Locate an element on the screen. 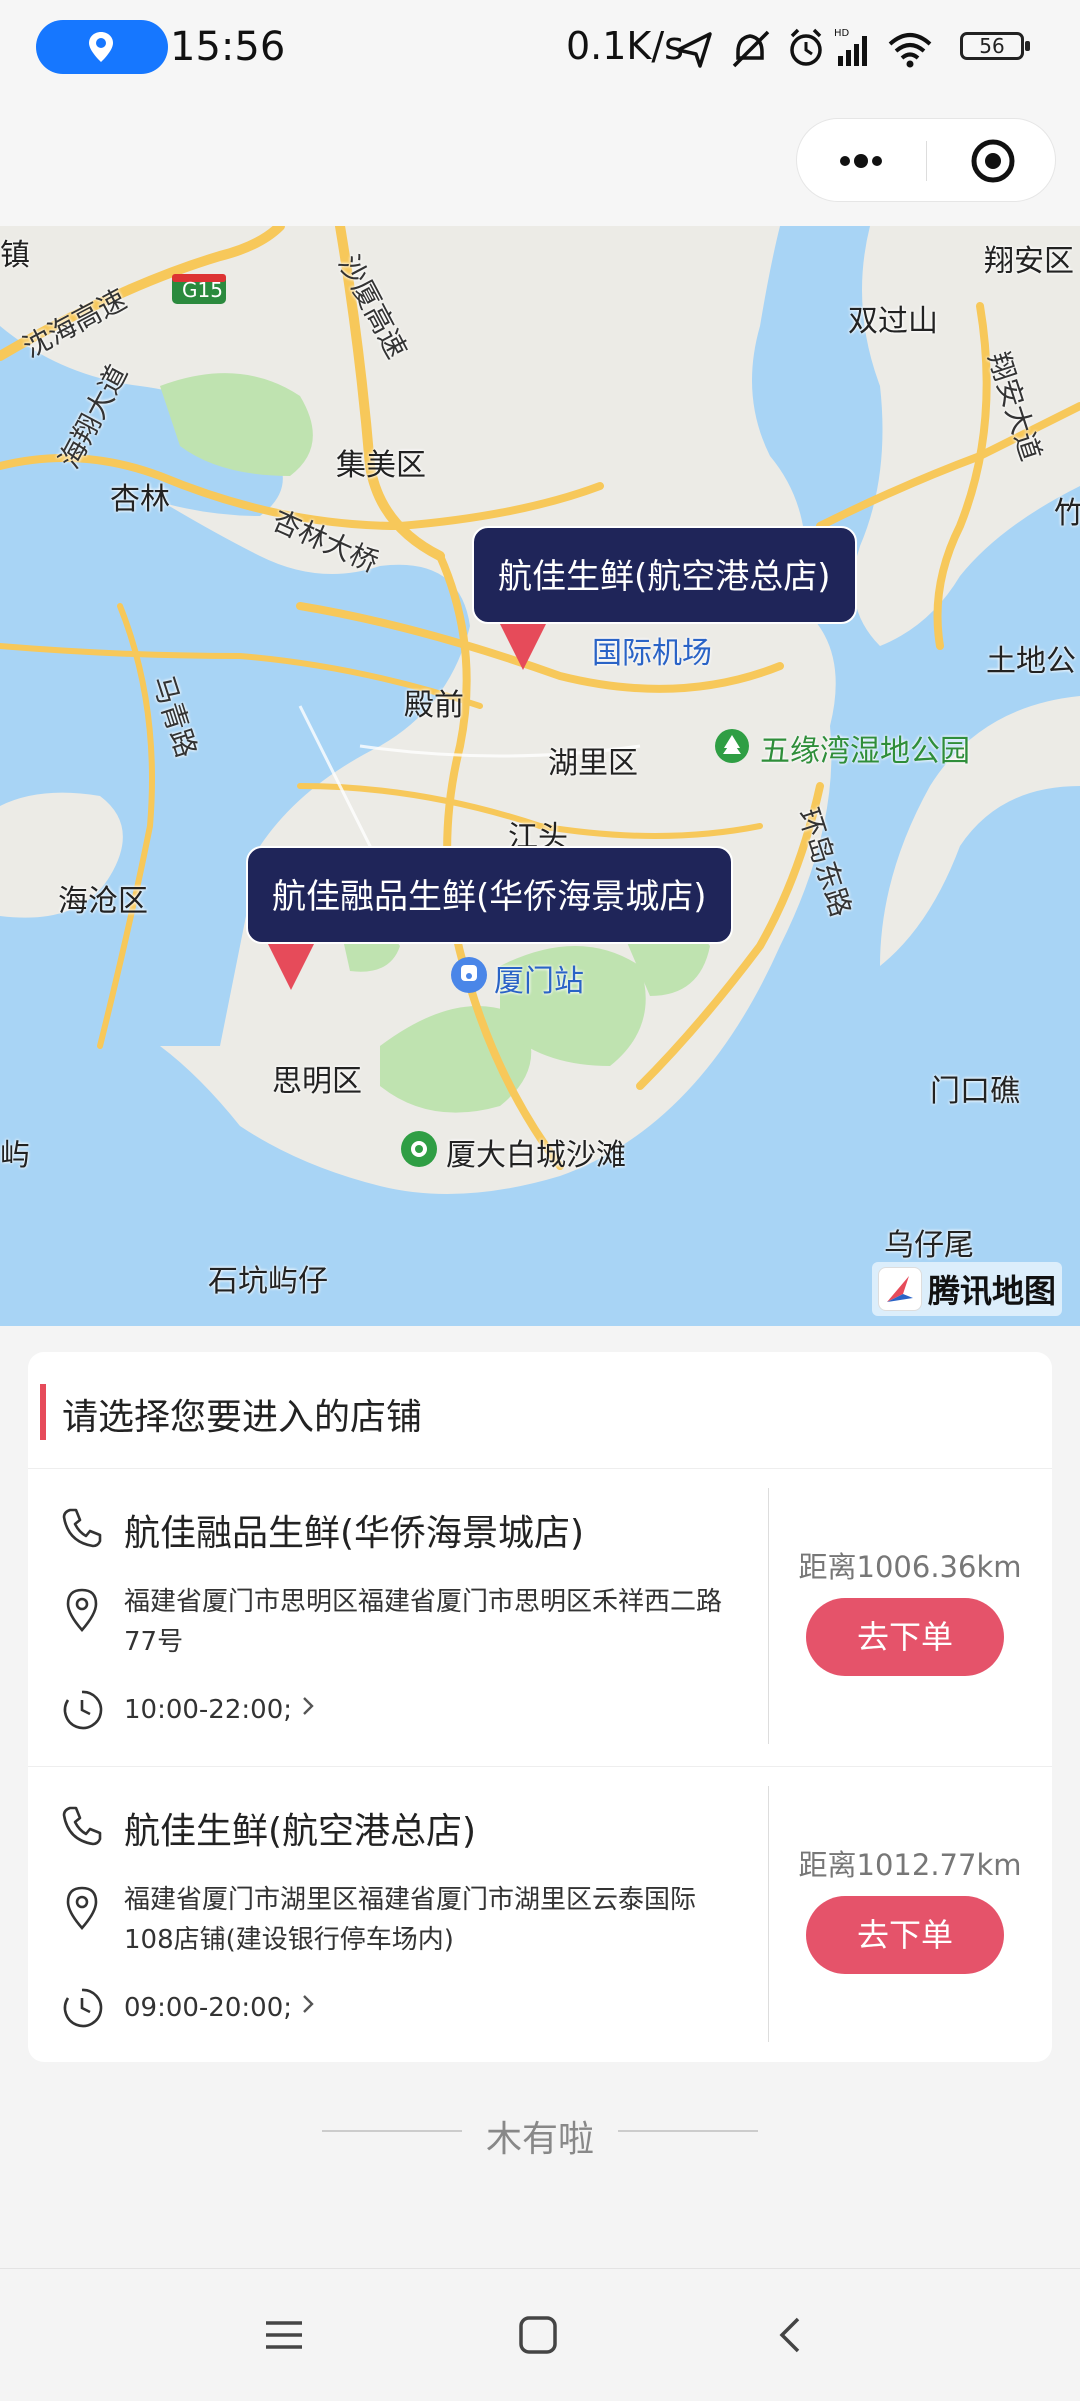  status-time: 15:56 is located at coordinates (228, 47).